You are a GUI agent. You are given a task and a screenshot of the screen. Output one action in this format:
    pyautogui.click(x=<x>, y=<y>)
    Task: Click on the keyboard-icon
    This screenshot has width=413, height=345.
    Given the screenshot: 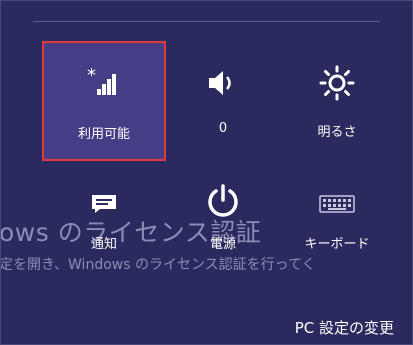 What is the action you would take?
    pyautogui.click(x=337, y=204)
    